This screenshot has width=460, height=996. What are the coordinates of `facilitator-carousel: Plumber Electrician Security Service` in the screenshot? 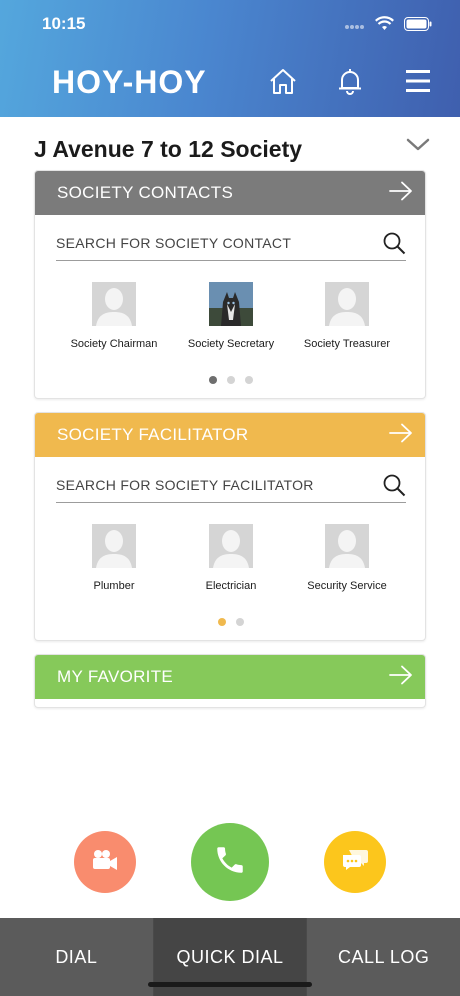 It's located at (230, 564).